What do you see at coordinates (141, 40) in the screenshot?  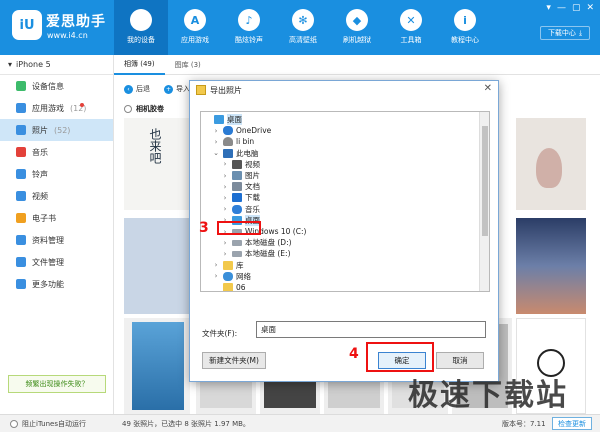 I see `nav-label: 我的设备` at bounding box center [141, 40].